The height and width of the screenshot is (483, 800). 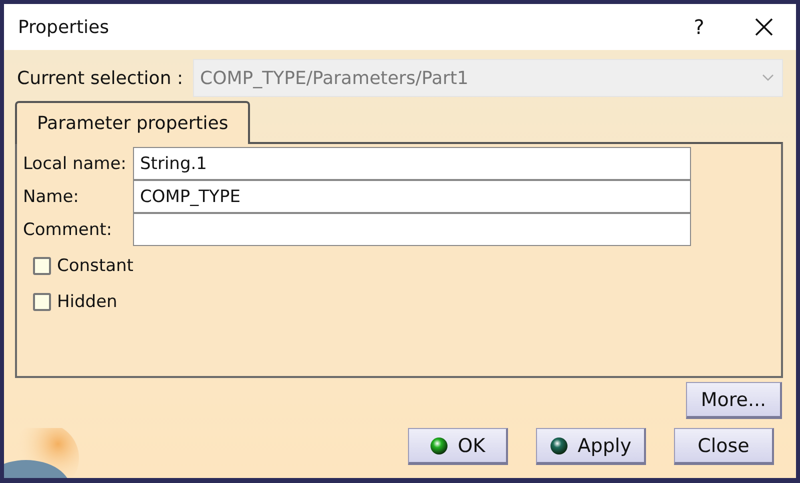 What do you see at coordinates (87, 302) in the screenshot?
I see `checkbox-label: Hidden` at bounding box center [87, 302].